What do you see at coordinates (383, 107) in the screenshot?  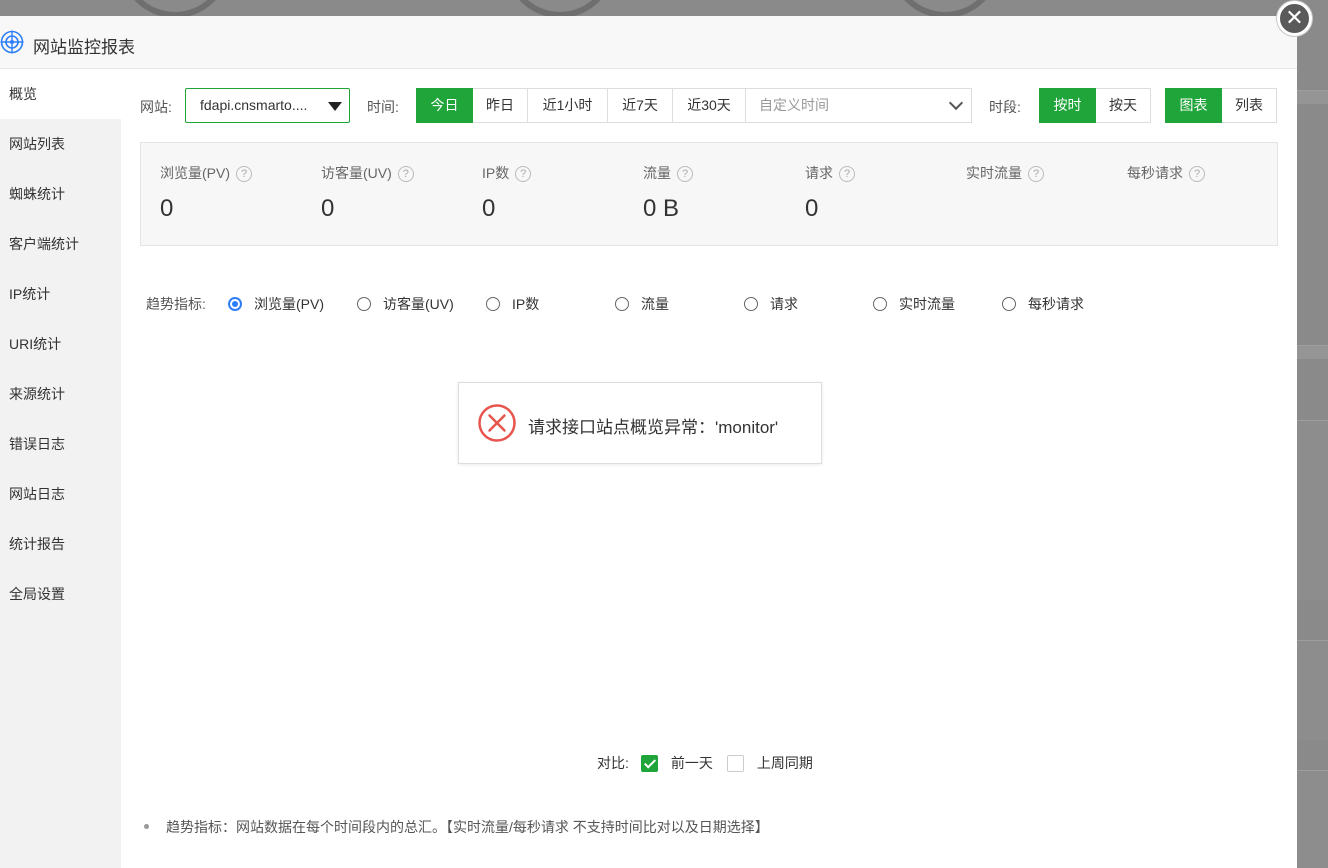 I see `time-label: 时间:` at bounding box center [383, 107].